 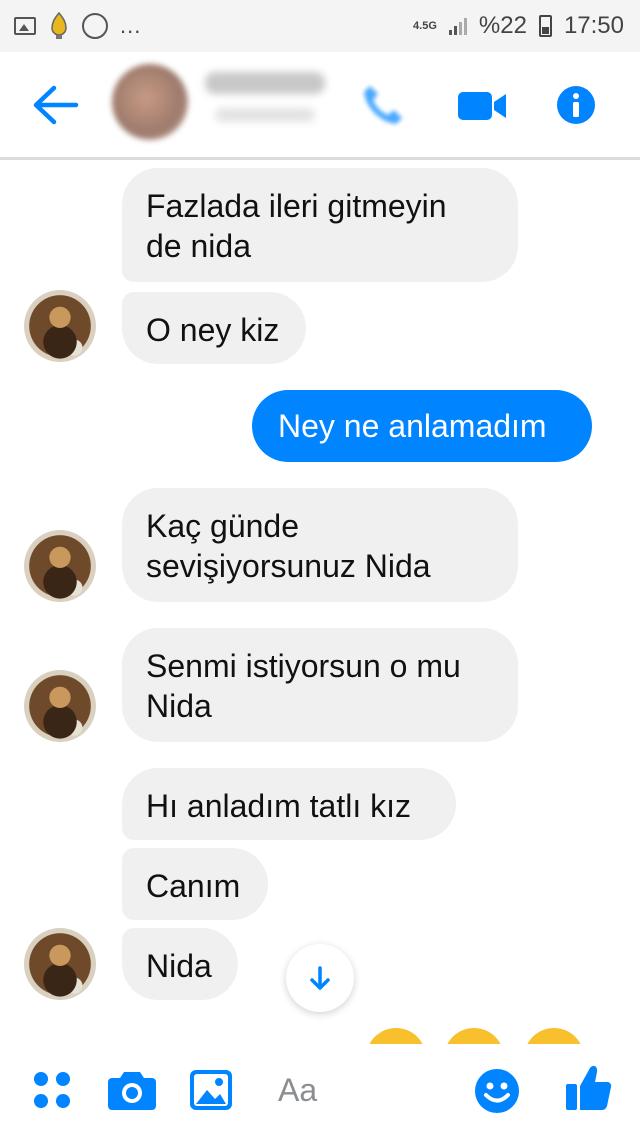 I want to click on incoming-message: Fazlada ileri gitmeyin de nida, so click(x=320, y=225).